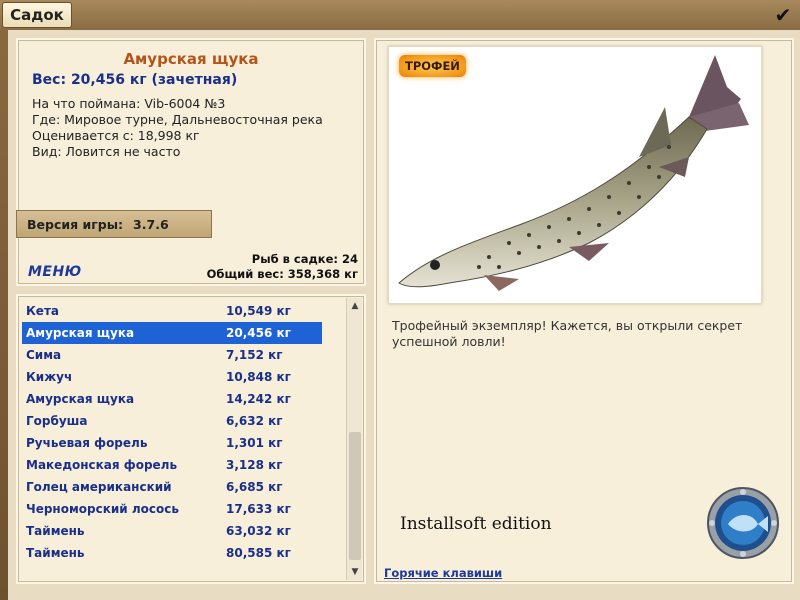  I want to click on catch-list-row: Голец американский 6,685 кг, so click(172, 487).